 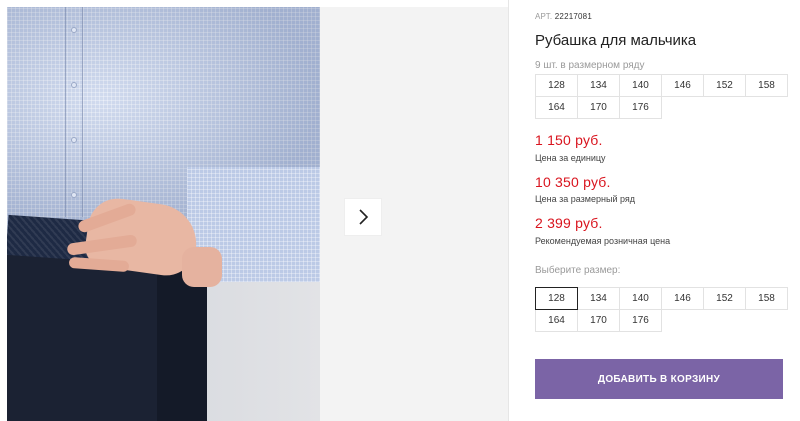 What do you see at coordinates (616, 40) in the screenshot?
I see `product-title: Рубашка для мальчика` at bounding box center [616, 40].